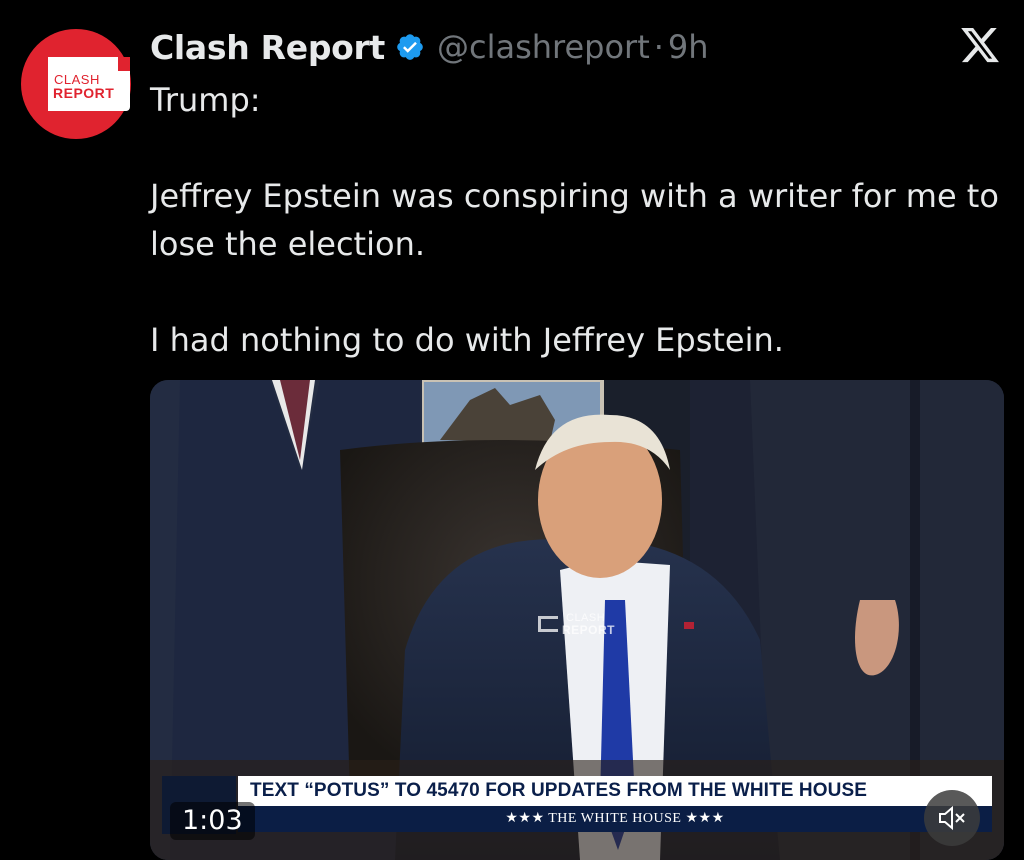 This screenshot has height=860, width=1024. What do you see at coordinates (410, 47) in the screenshot?
I see `verified-badge-icon` at bounding box center [410, 47].